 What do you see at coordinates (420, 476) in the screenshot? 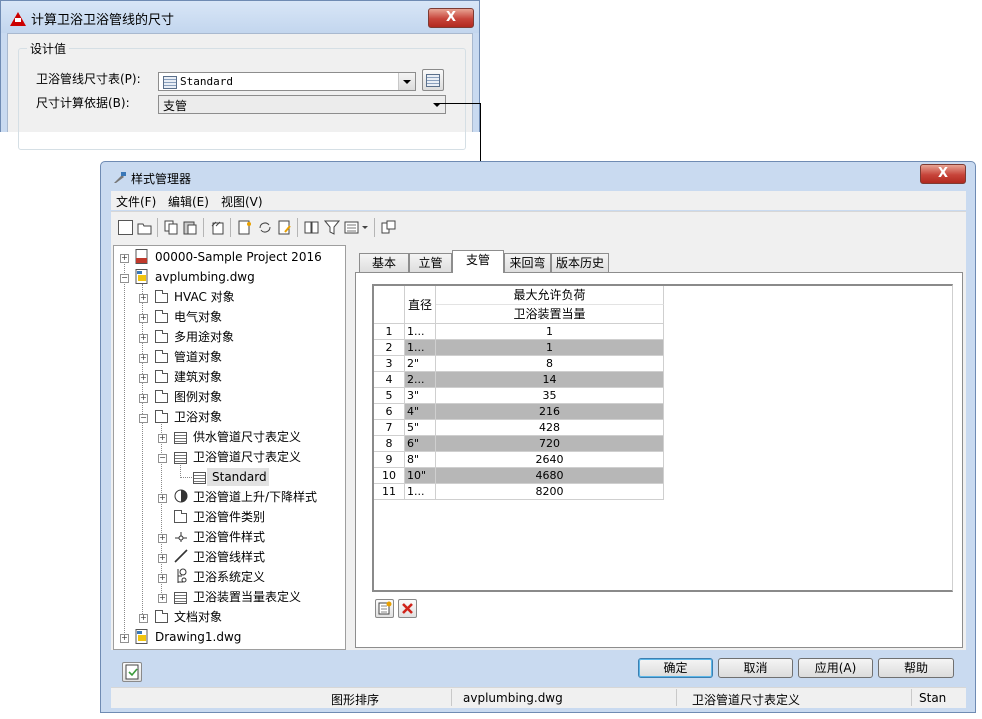
I see `diameter-cell: 10"` at bounding box center [420, 476].